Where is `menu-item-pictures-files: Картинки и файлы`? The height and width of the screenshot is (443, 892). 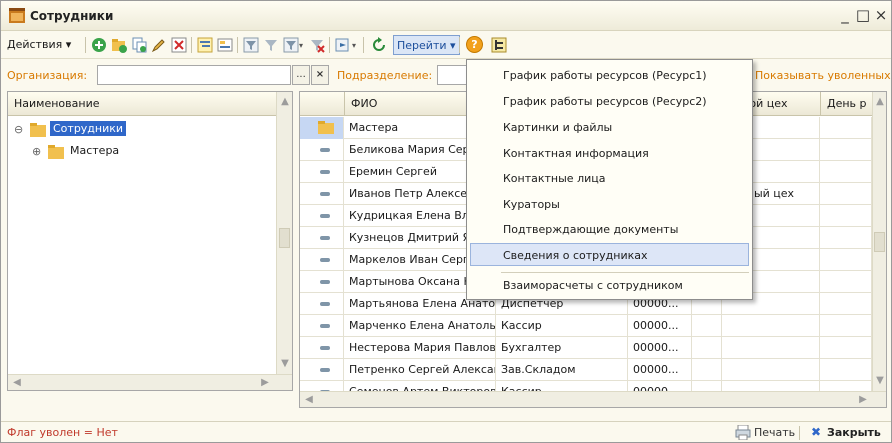 menu-item-pictures-files: Картинки и файлы is located at coordinates (557, 127).